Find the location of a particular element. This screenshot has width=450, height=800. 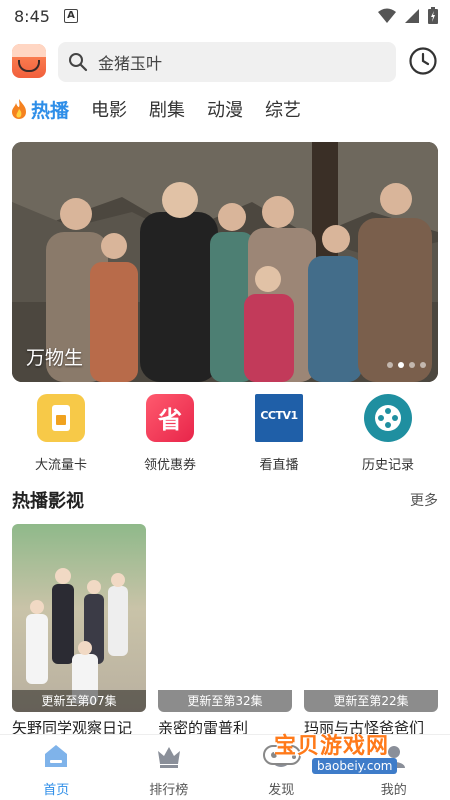

category-tabs: 热播 电影 剧集 动漫 综艺 is located at coordinates (166, 109).